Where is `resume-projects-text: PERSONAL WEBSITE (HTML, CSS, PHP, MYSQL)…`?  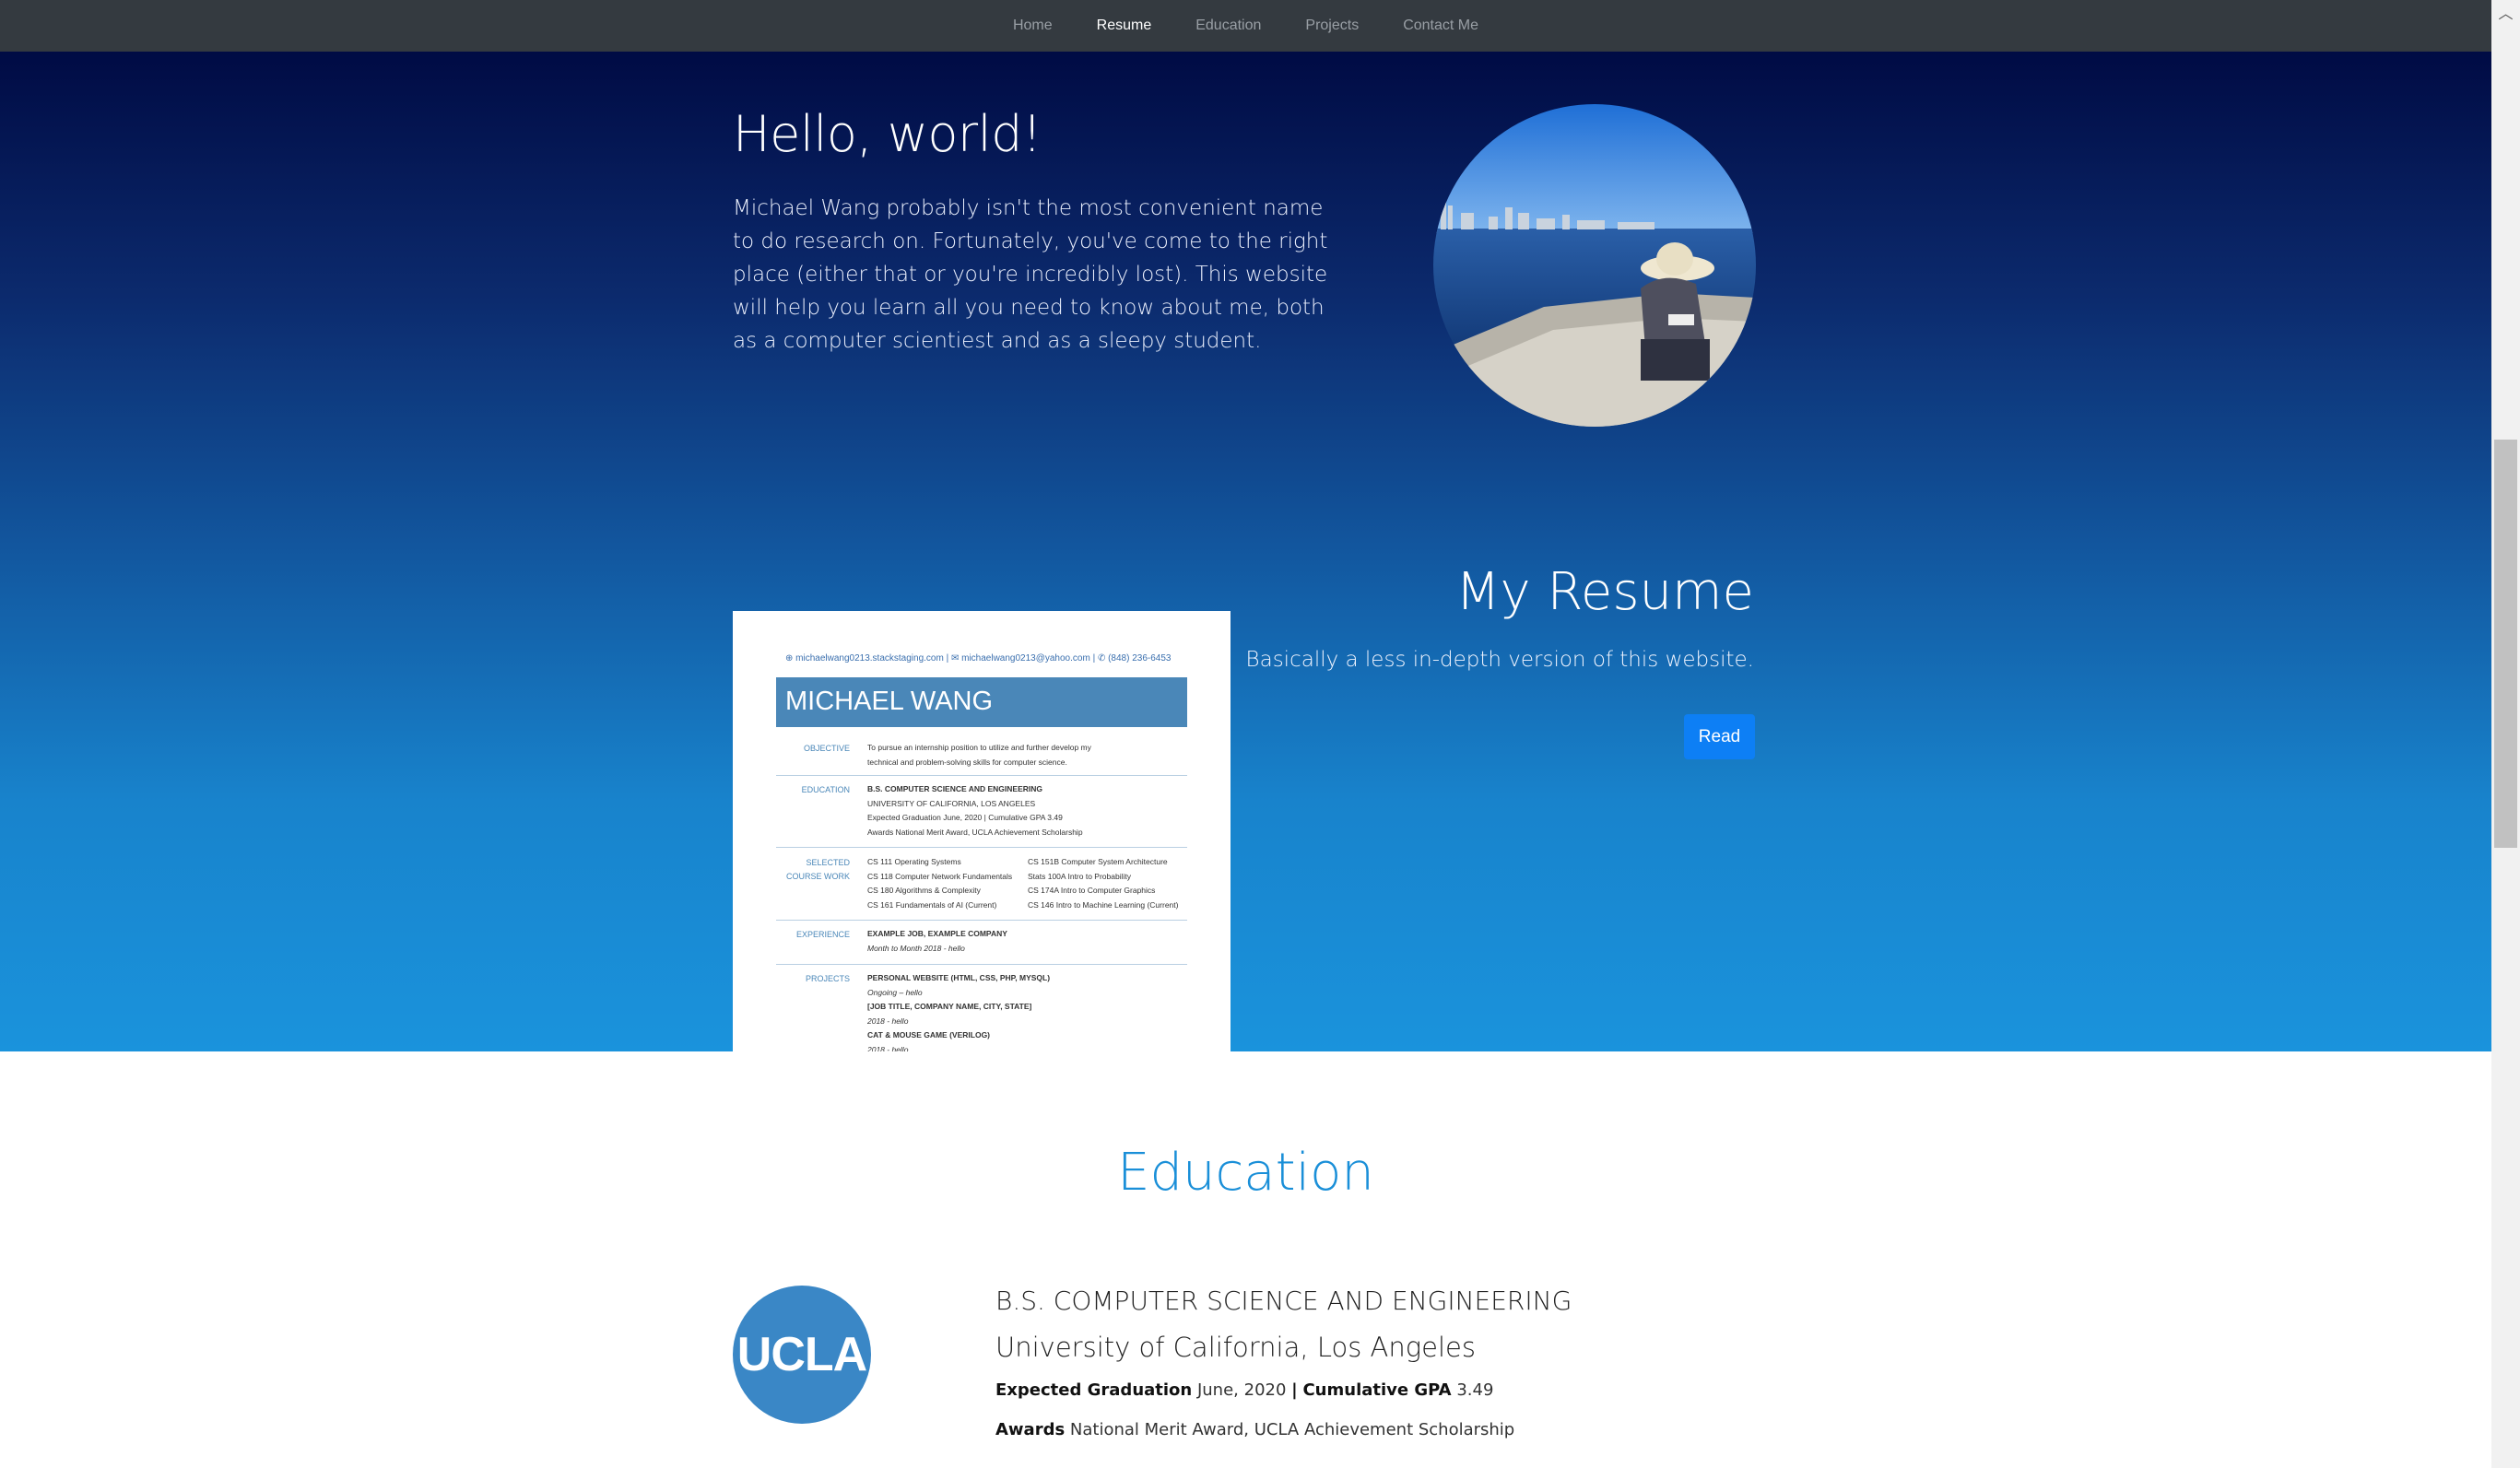
resume-projects-text: PERSONAL WEBSITE (HTML, CSS, PHP, MYSQL)… is located at coordinates (959, 1012).